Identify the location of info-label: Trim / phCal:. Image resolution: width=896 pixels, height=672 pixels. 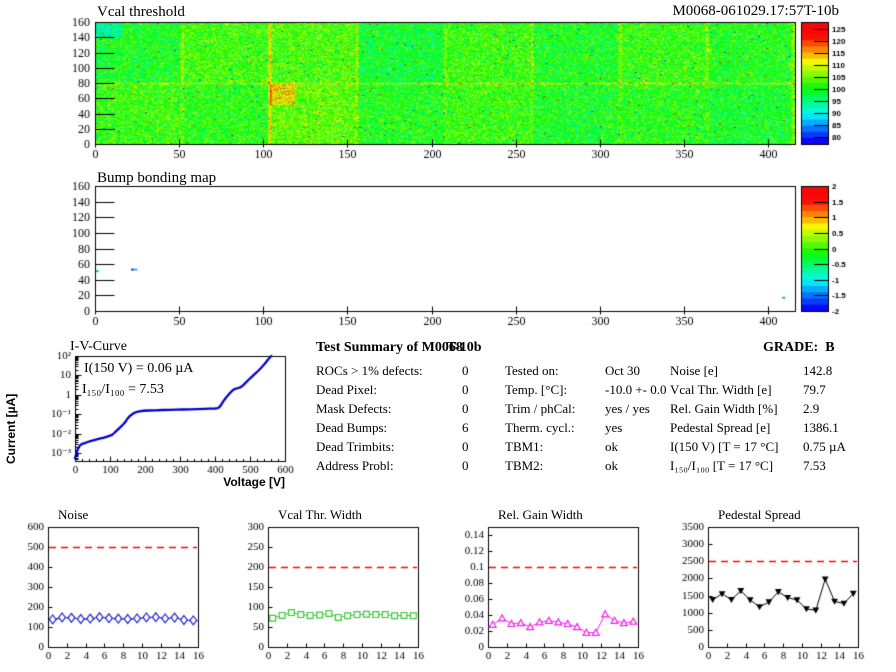
(540, 408).